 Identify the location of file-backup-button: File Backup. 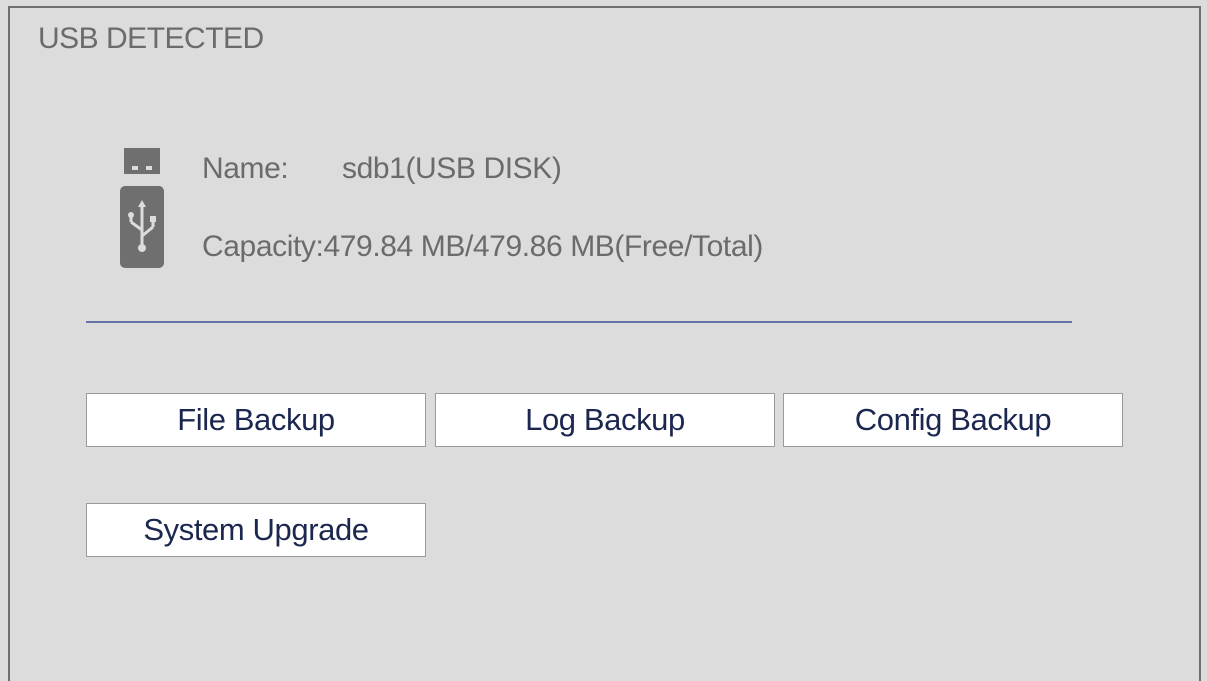
(256, 420).